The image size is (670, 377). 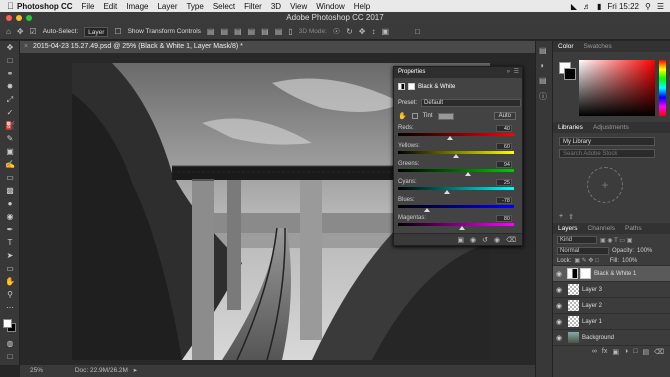 What do you see at coordinates (10, 139) in the screenshot?
I see `brush-tool-icon: ✎` at bounding box center [10, 139].